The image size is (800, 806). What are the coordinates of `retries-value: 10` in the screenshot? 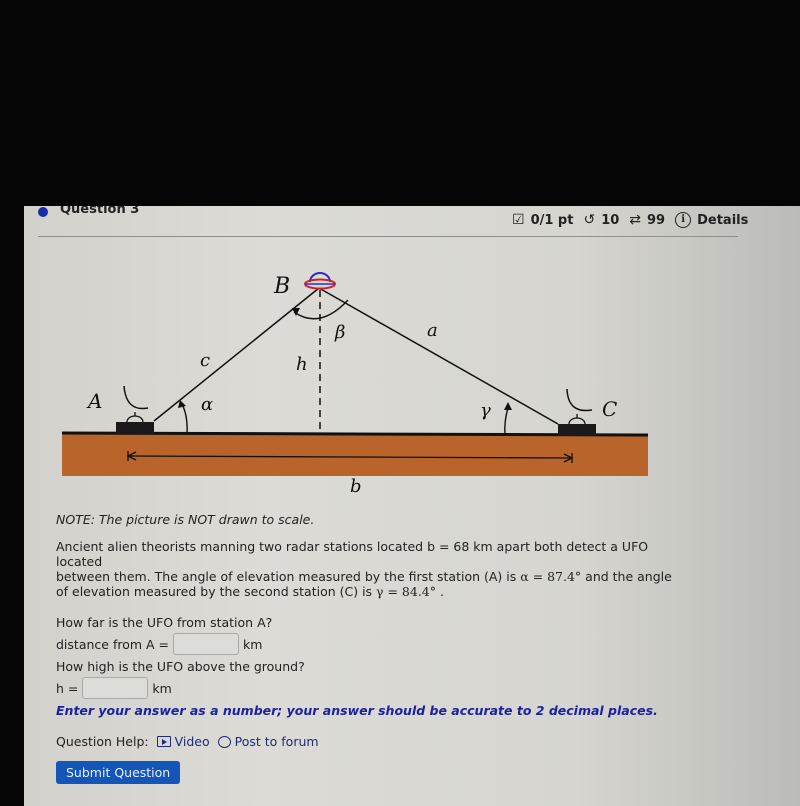 It's located at (610, 220).